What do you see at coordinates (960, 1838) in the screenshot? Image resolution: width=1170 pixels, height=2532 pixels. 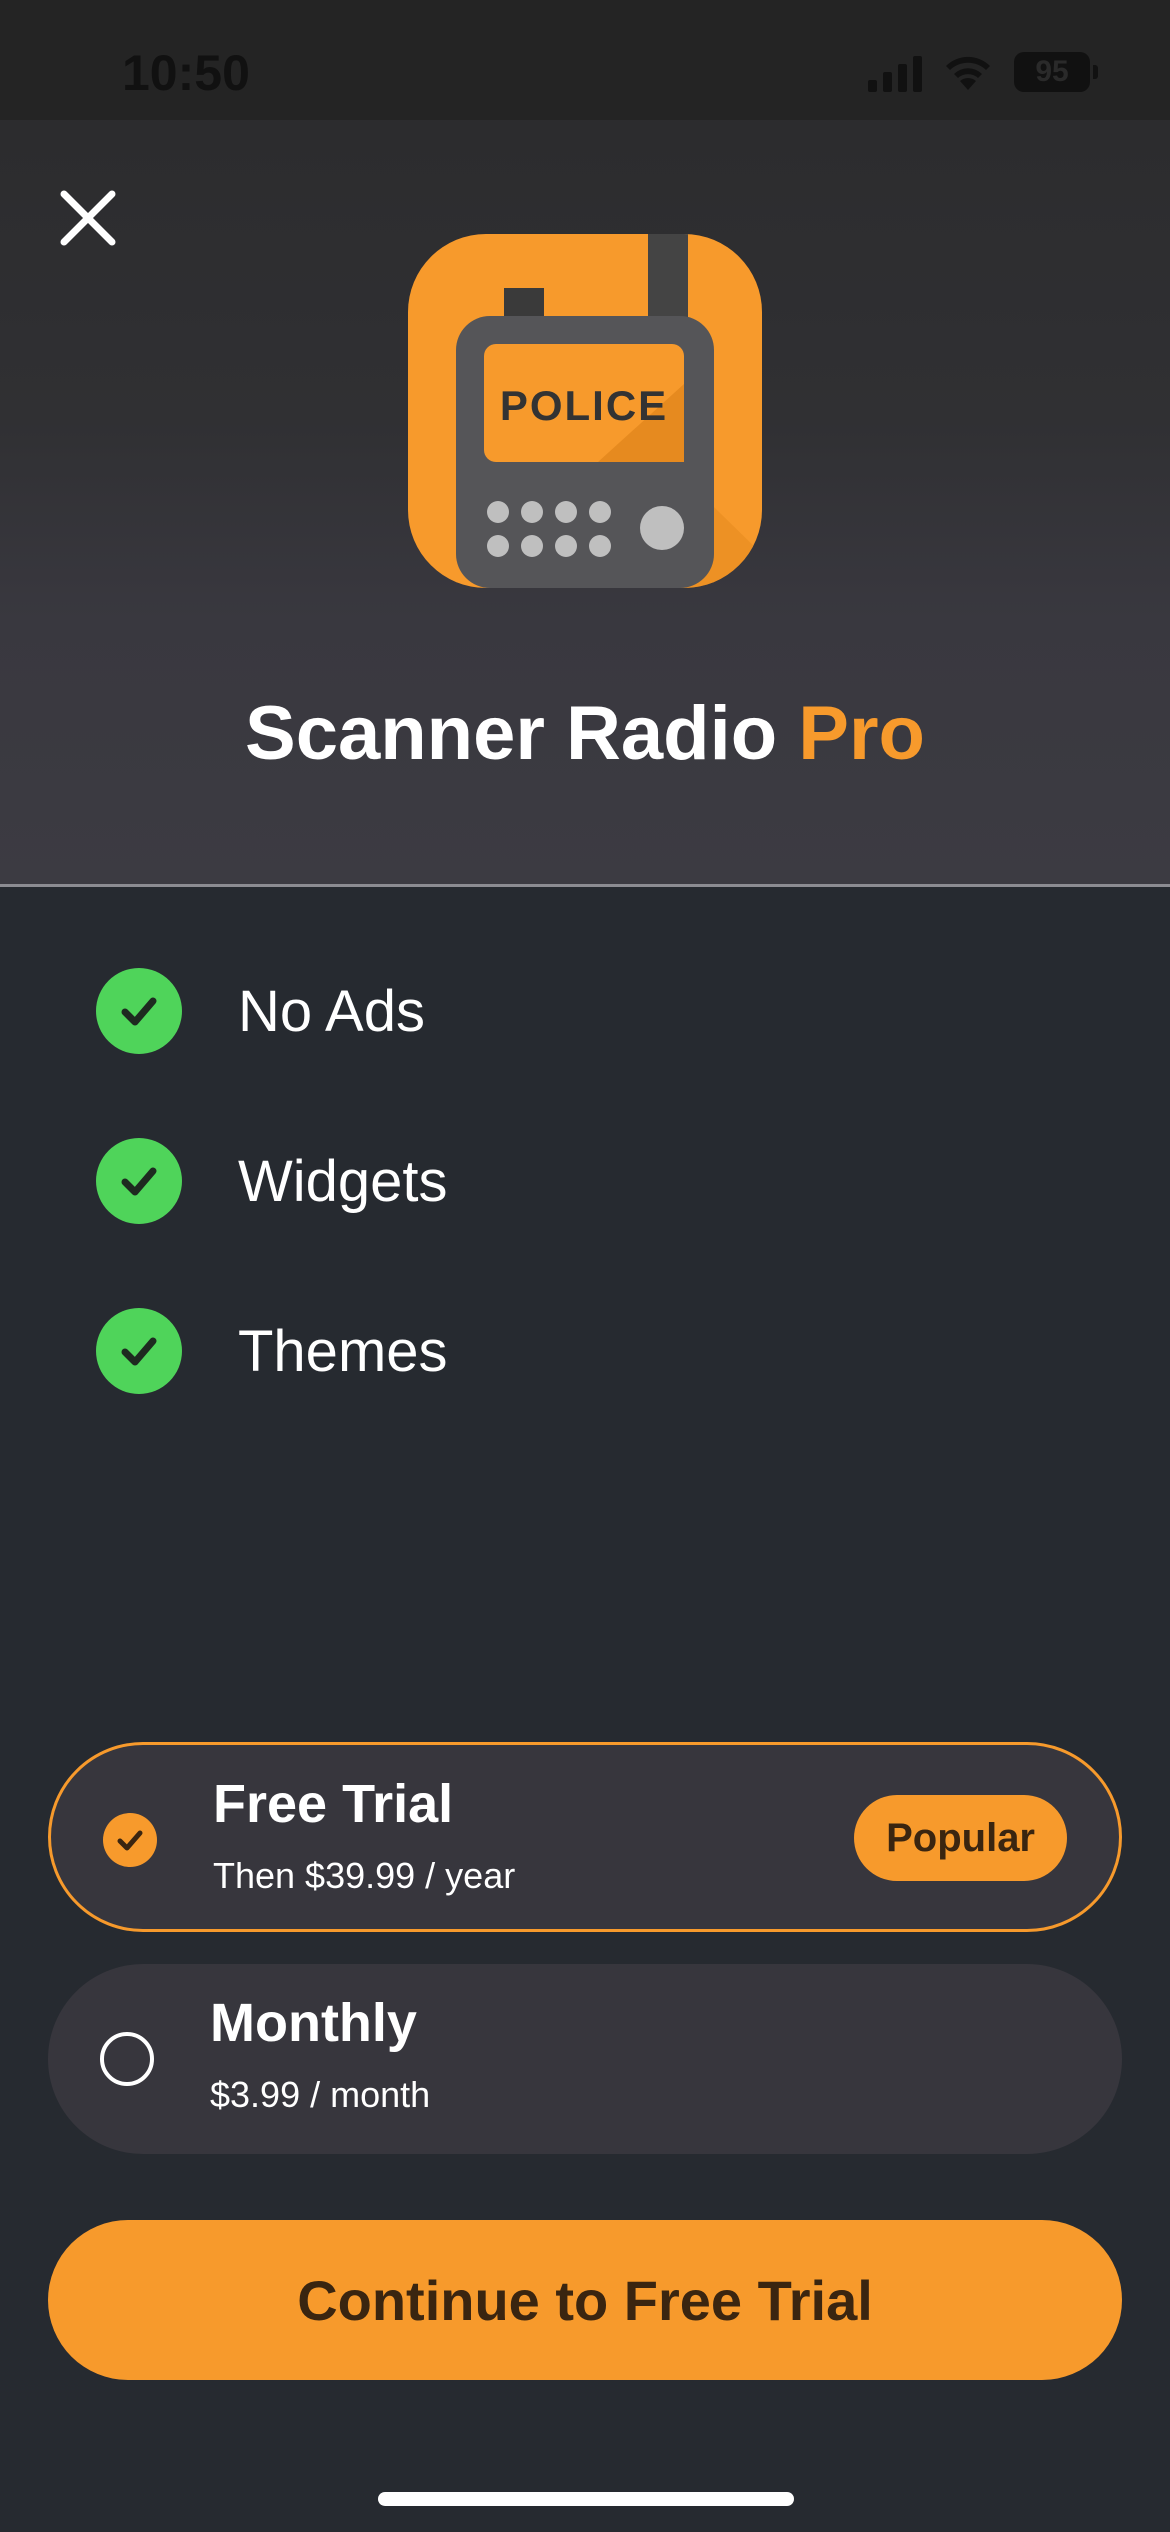 I see `popular-badge: Popular` at bounding box center [960, 1838].